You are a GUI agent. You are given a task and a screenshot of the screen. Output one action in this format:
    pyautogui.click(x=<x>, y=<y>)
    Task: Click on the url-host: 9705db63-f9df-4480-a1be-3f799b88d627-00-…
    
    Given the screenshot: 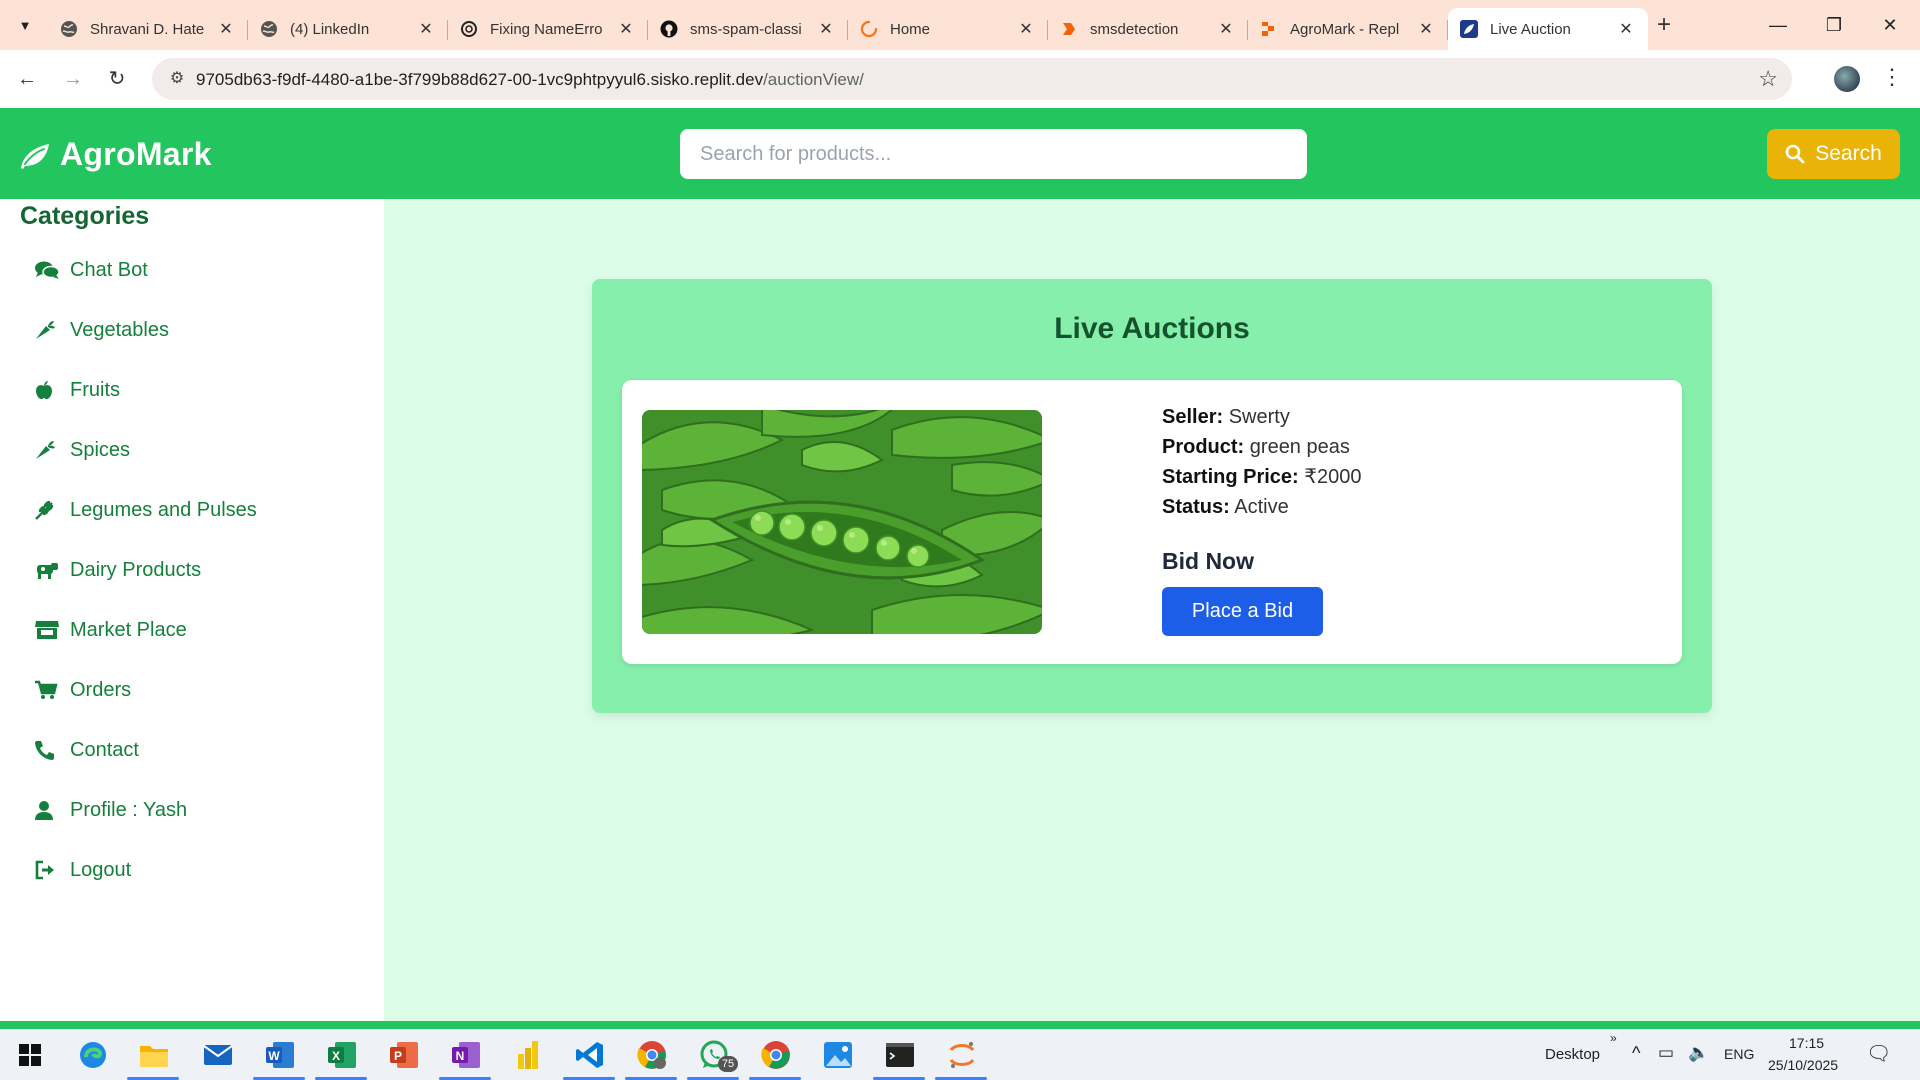 What is the action you would take?
    pyautogui.click(x=480, y=79)
    